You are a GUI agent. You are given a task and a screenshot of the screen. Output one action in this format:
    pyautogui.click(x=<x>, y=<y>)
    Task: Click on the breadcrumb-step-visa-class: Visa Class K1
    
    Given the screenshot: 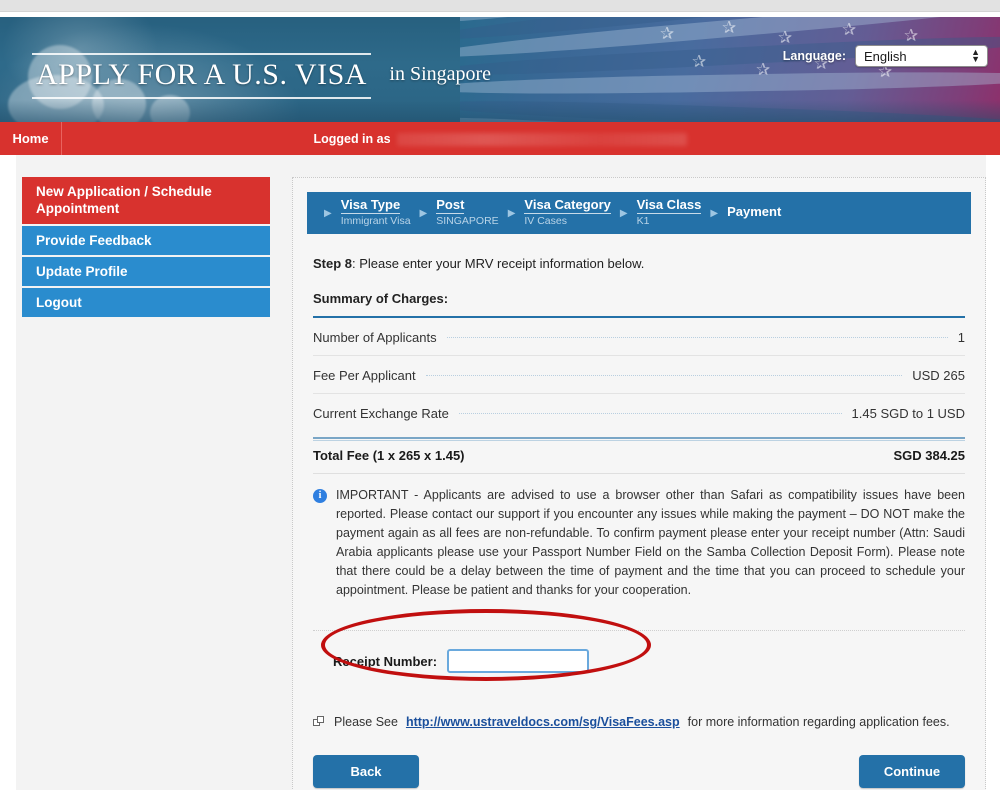 What is the action you would take?
    pyautogui.click(x=669, y=213)
    